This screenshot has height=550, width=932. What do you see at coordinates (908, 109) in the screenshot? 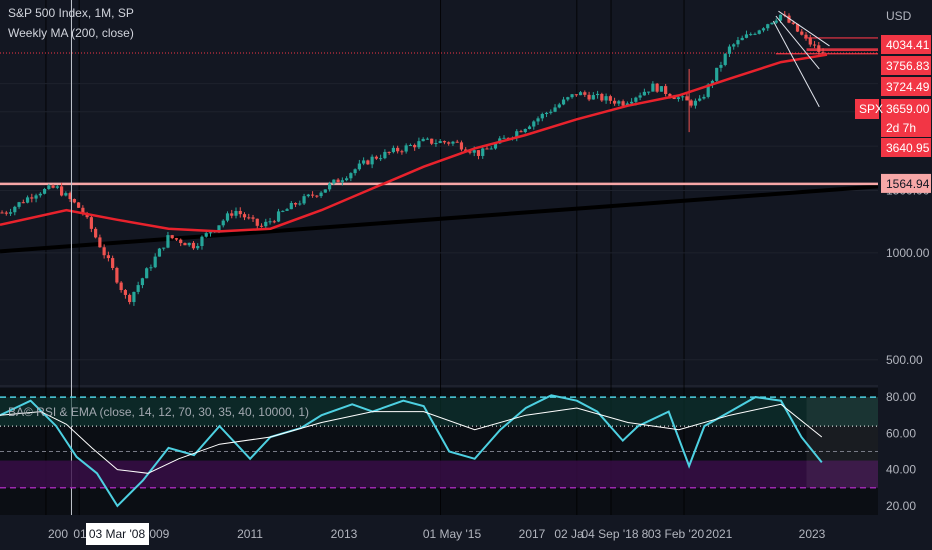
I see `price-label-3: 3659.00` at bounding box center [908, 109].